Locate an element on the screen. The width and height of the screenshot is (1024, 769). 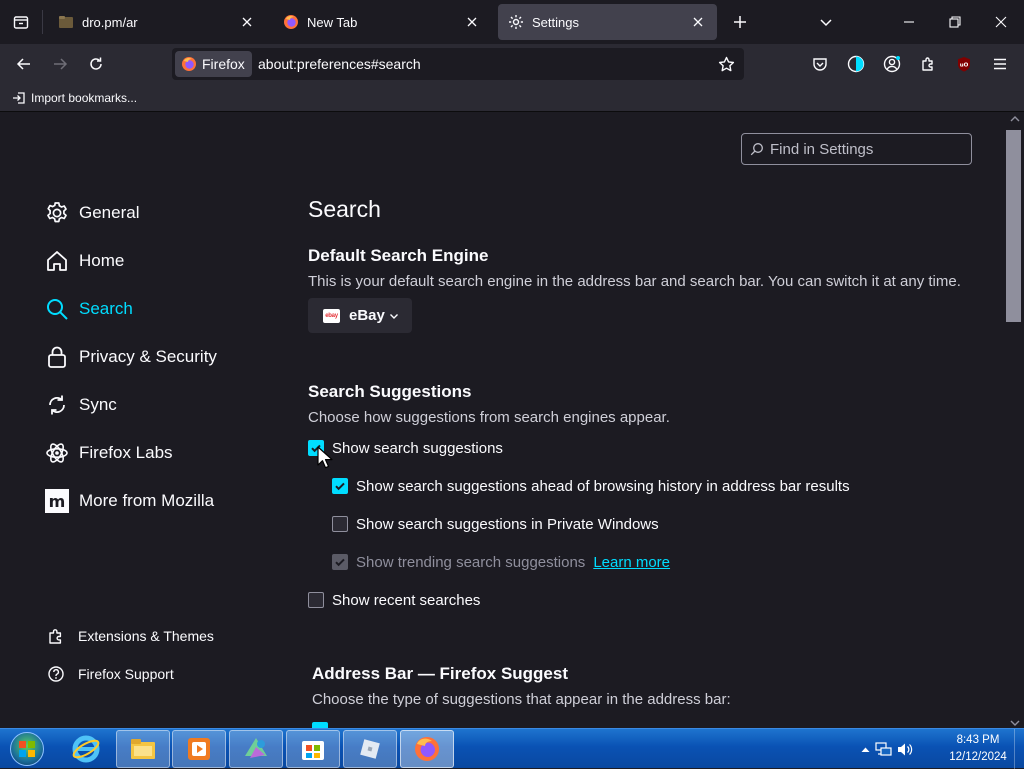
navigation-toolbar: Firefox about:preferences#search uO is located at coordinates (512, 64).